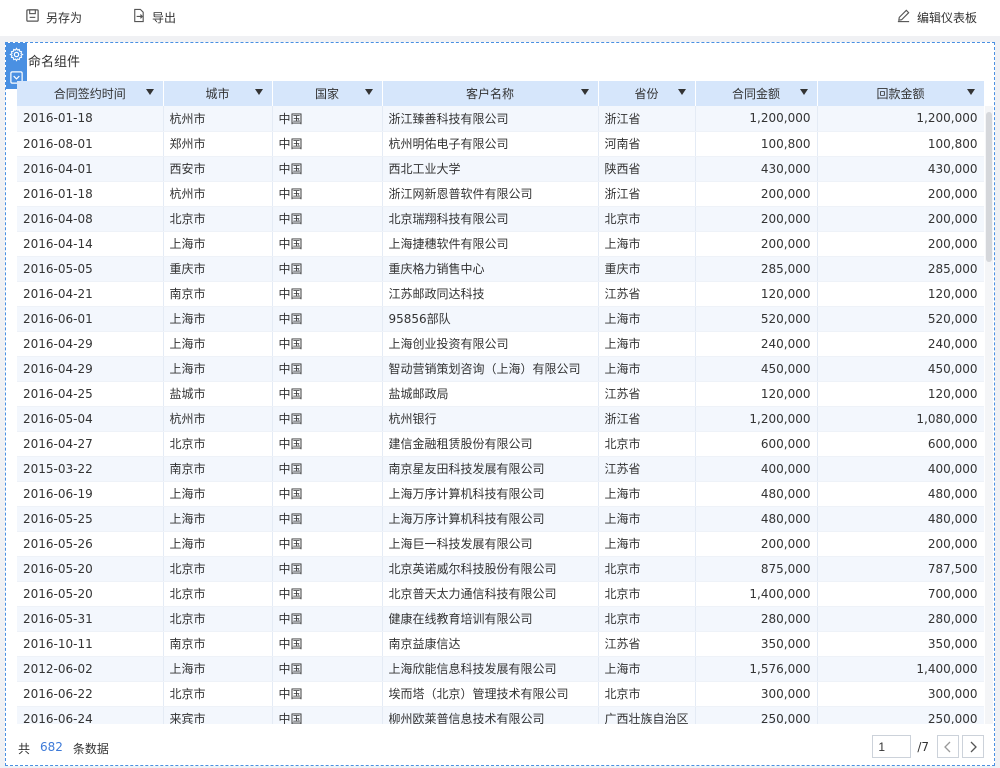 The width and height of the screenshot is (1000, 768). What do you see at coordinates (218, 93) in the screenshot?
I see `column-header: 城市` at bounding box center [218, 93].